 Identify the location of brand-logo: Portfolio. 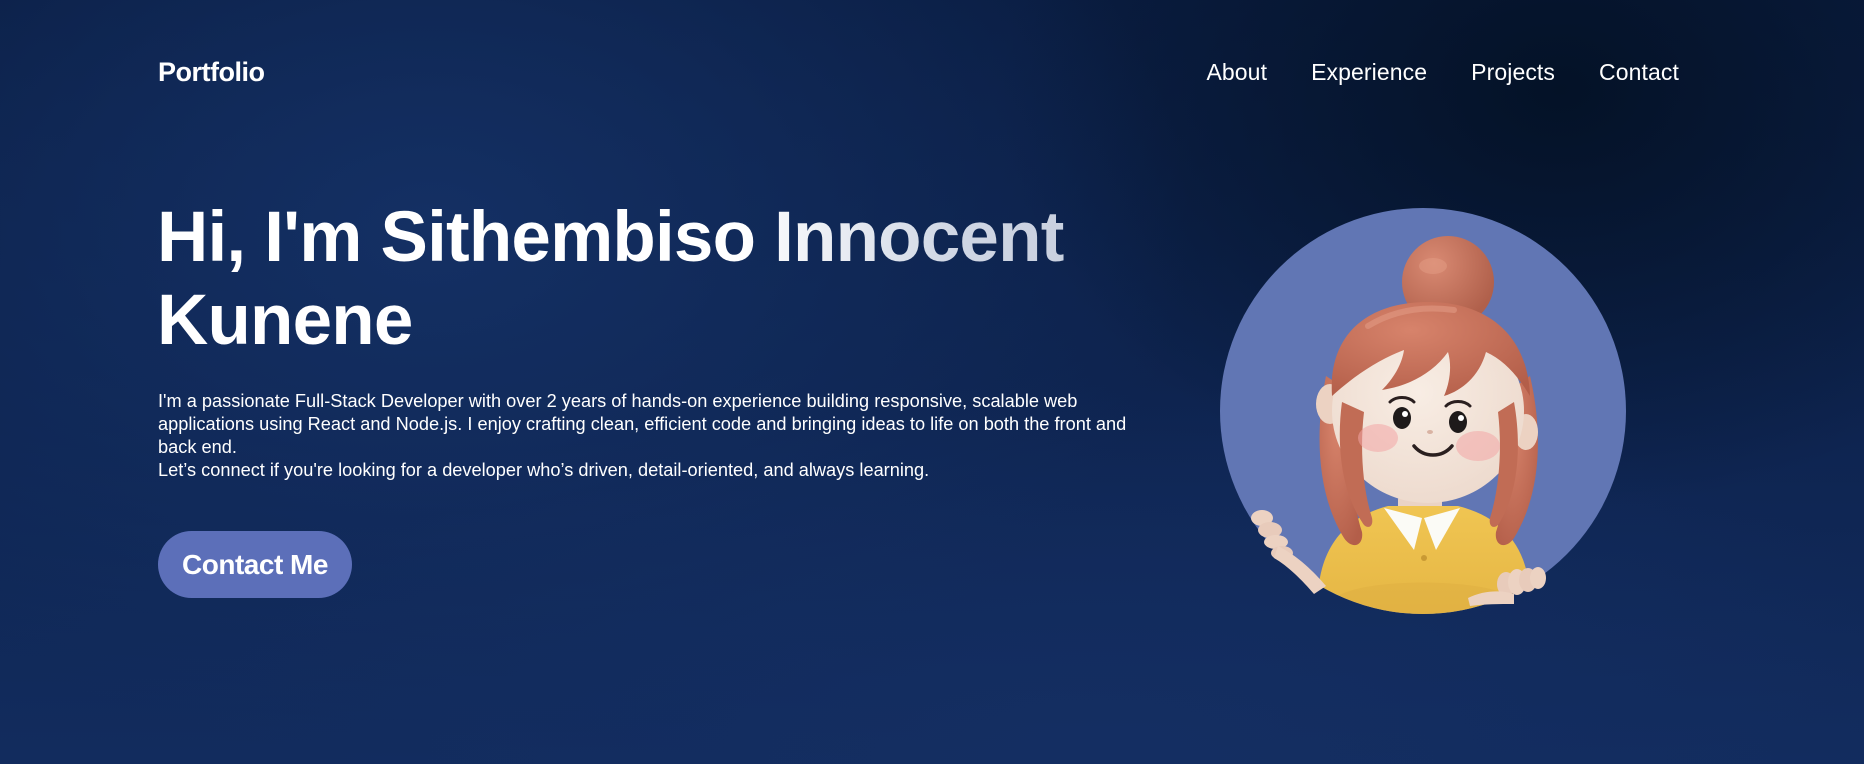
(211, 72).